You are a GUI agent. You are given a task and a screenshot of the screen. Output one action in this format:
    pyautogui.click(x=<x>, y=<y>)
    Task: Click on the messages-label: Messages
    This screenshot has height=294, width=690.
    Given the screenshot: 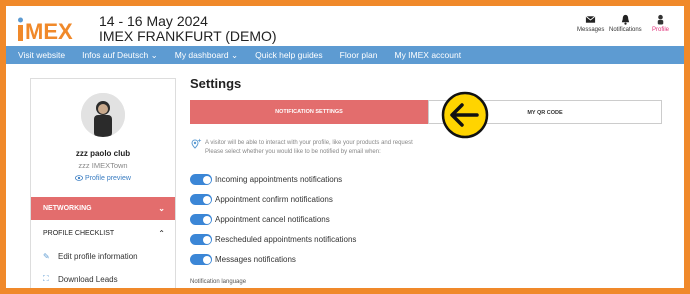 What is the action you would take?
    pyautogui.click(x=591, y=30)
    